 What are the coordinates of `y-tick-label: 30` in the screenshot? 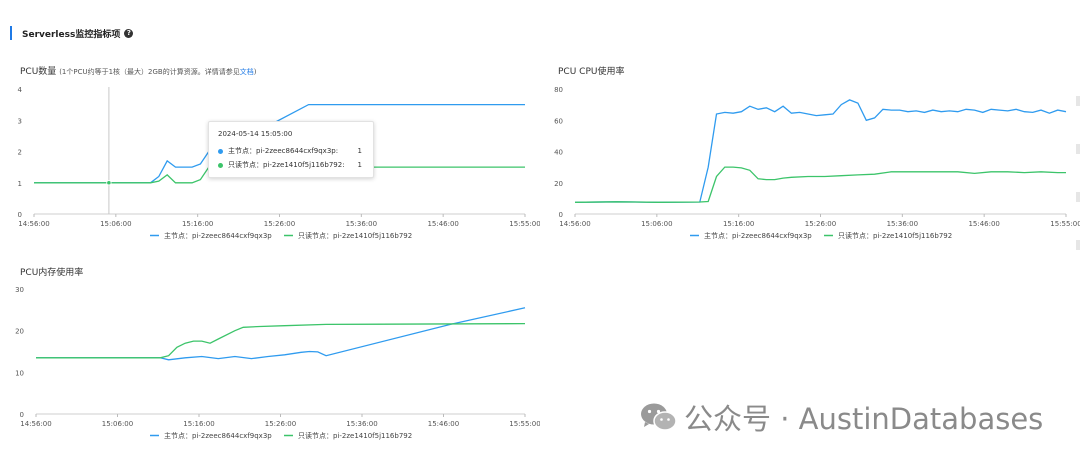 It's located at (19, 290).